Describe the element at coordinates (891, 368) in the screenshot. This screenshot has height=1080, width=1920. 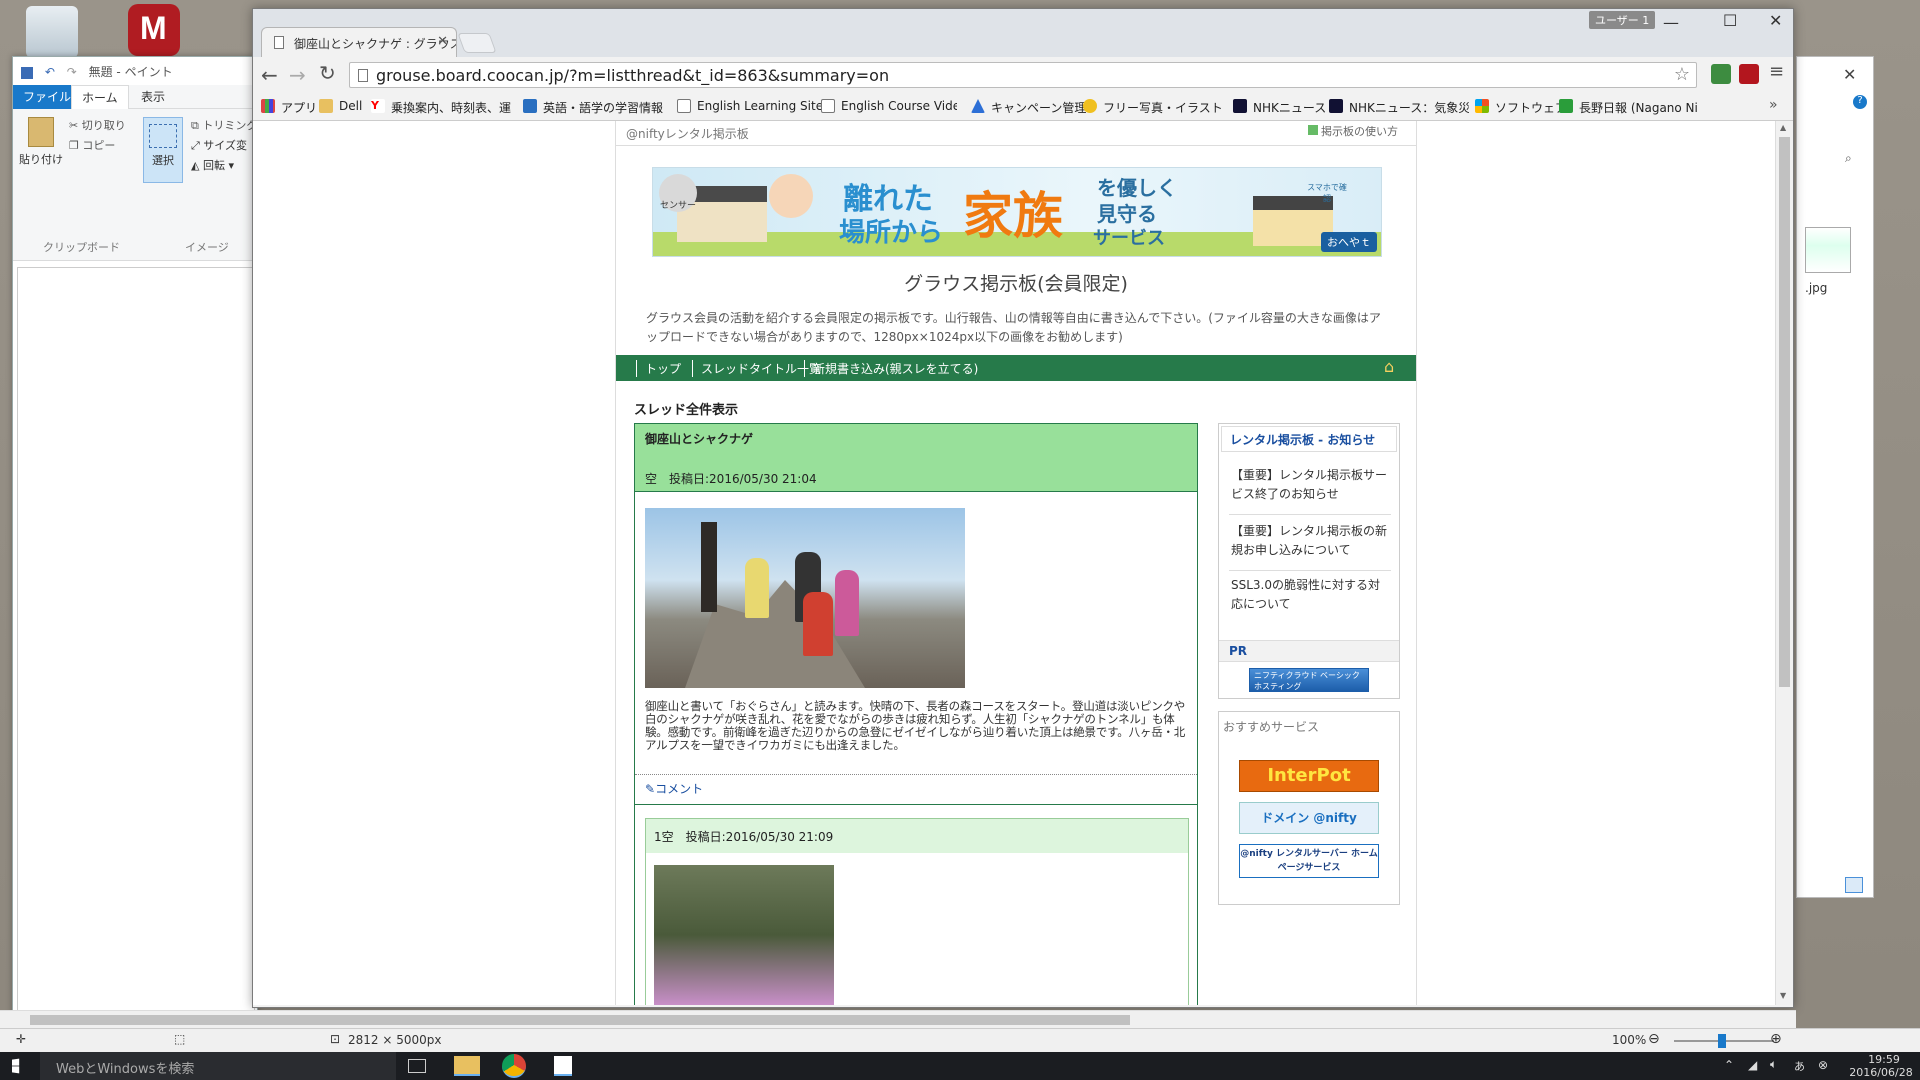
I see `nav-new-post: 新規書き込み(親スレを立てる)` at that location.